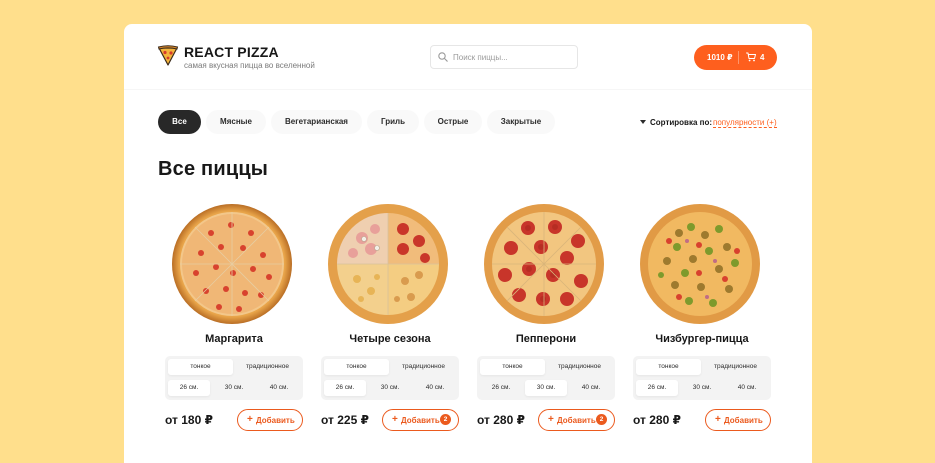 The image size is (935, 463). Describe the element at coordinates (762, 57) in the screenshot. I see `cart-item-count: 4` at that location.